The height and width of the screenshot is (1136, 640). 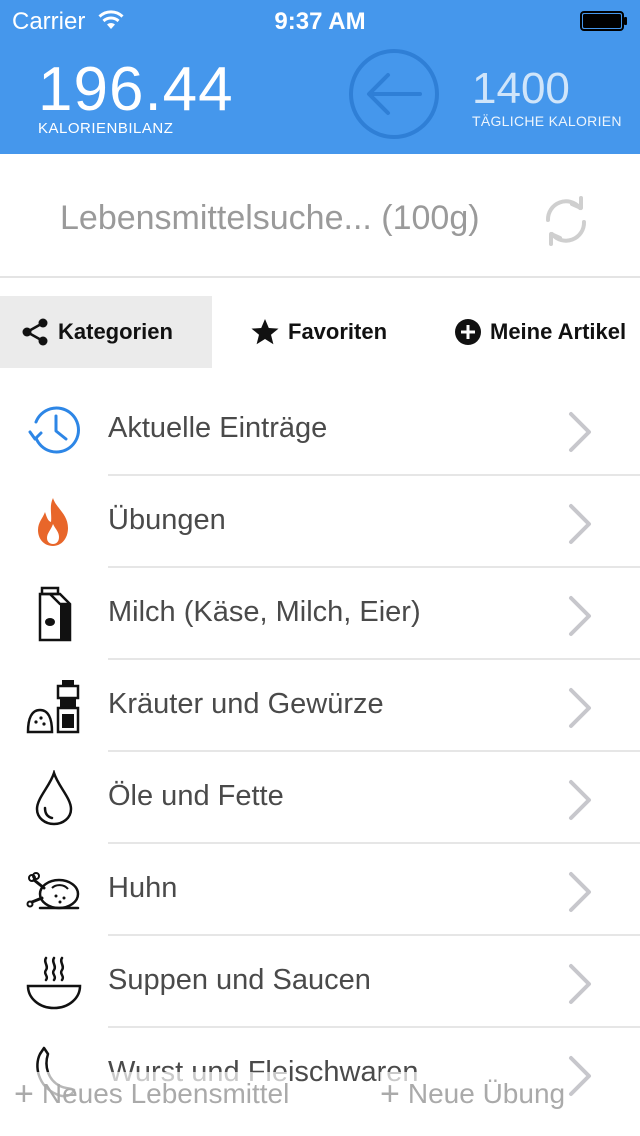 What do you see at coordinates (264, 612) in the screenshot?
I see `list-item-label: Milch (Käse, Milch, Eier)` at bounding box center [264, 612].